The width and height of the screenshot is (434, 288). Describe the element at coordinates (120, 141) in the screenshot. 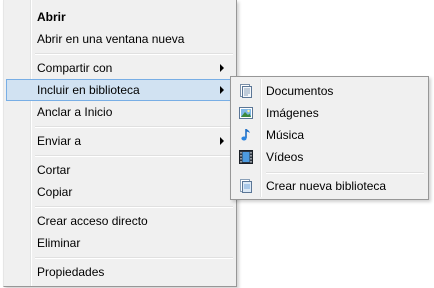

I see `menu-item-send-to: Enviar a` at that location.